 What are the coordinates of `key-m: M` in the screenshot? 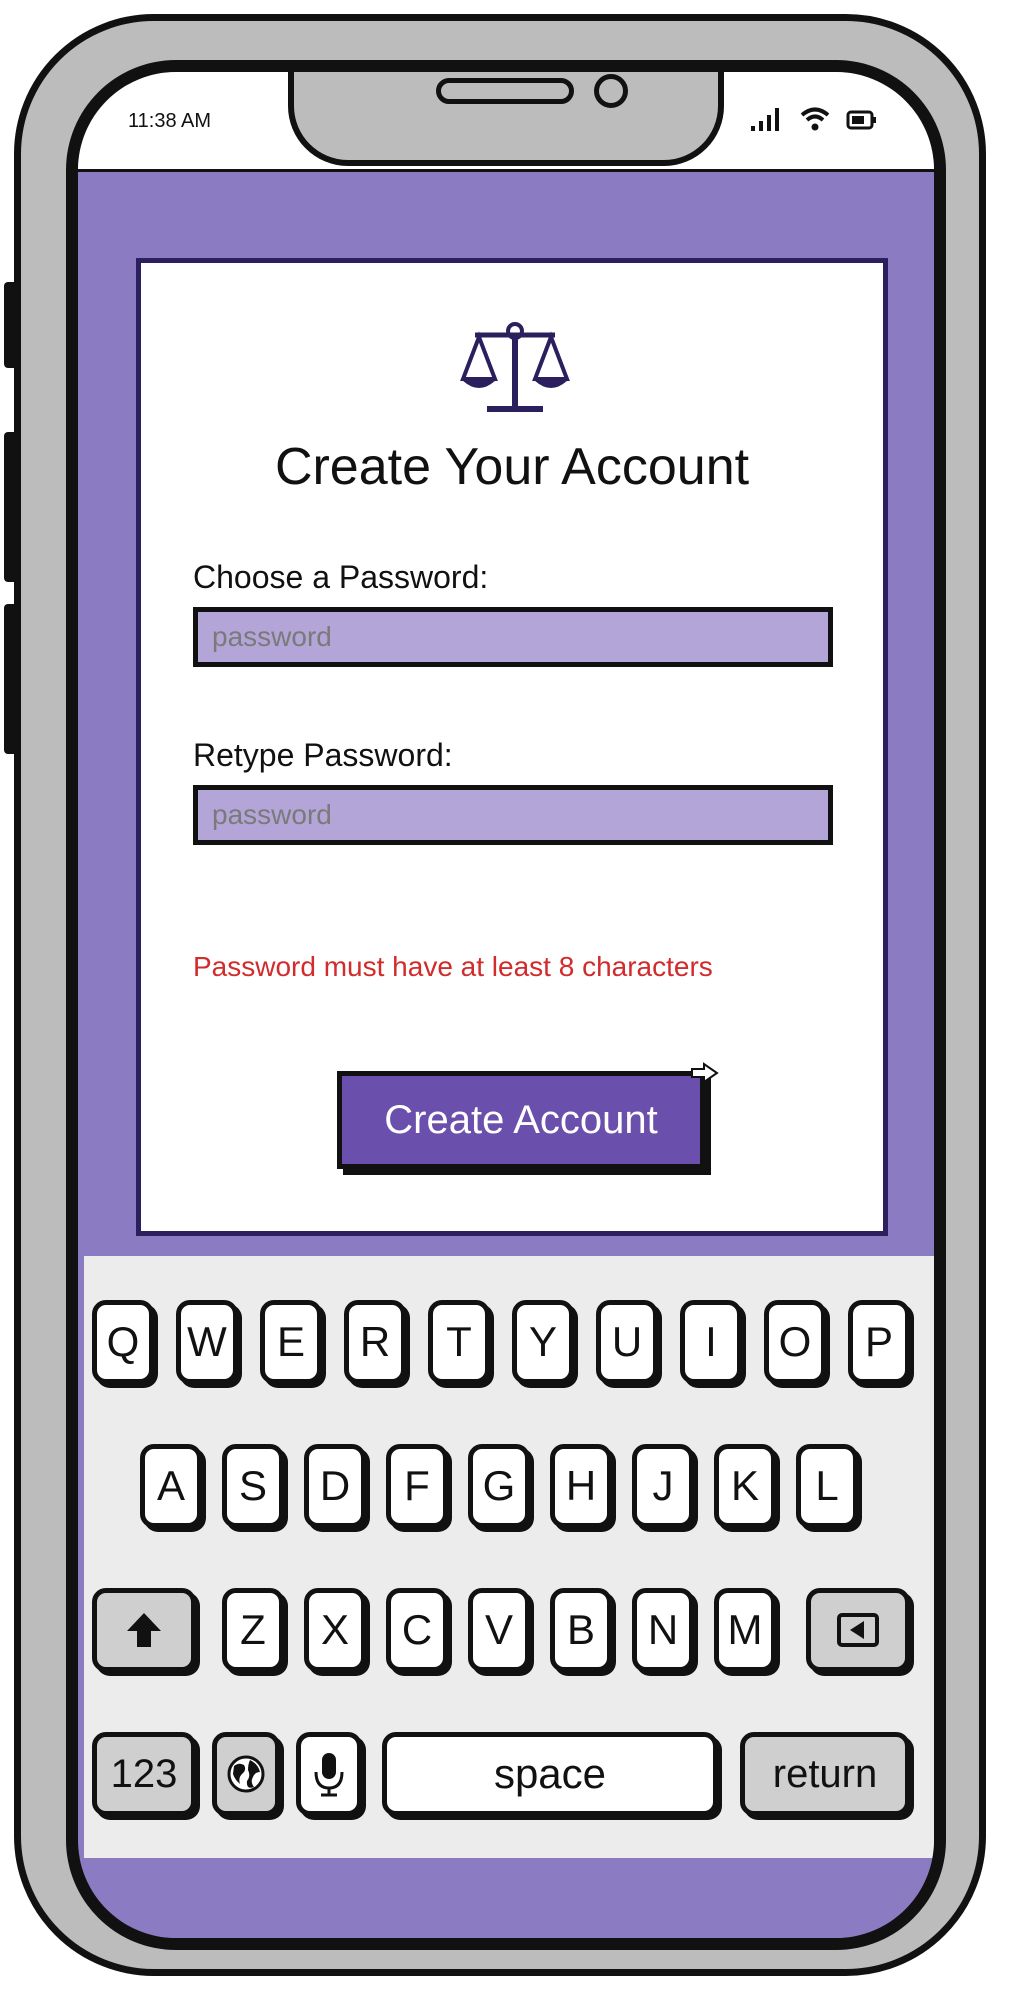 It's located at (745, 1630).